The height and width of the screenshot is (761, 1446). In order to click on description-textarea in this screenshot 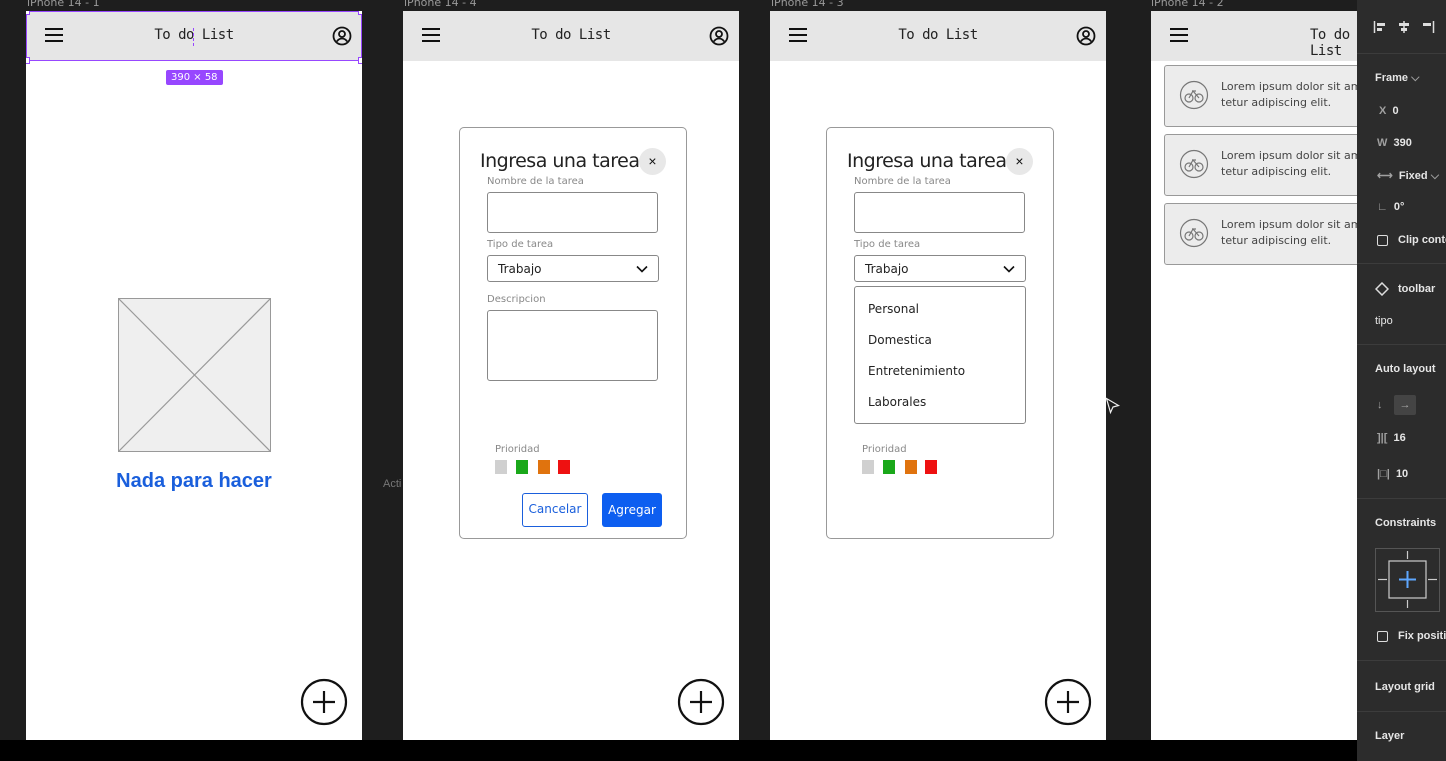, I will do `click(572, 345)`.